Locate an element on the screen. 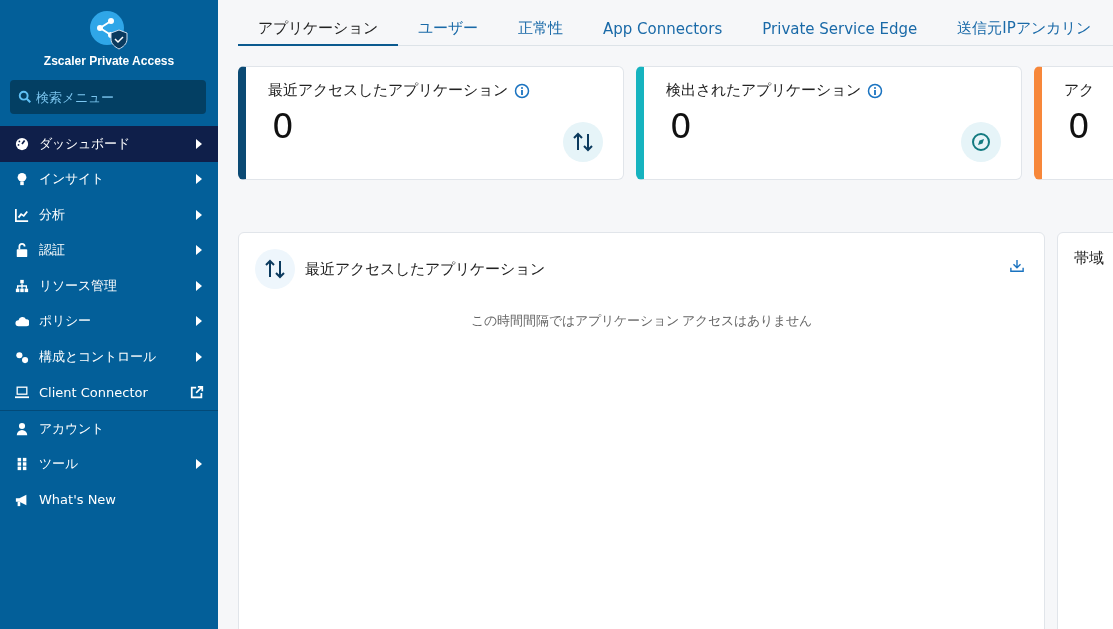 The height and width of the screenshot is (629, 1113). tab: ユーザー is located at coordinates (448, 32).